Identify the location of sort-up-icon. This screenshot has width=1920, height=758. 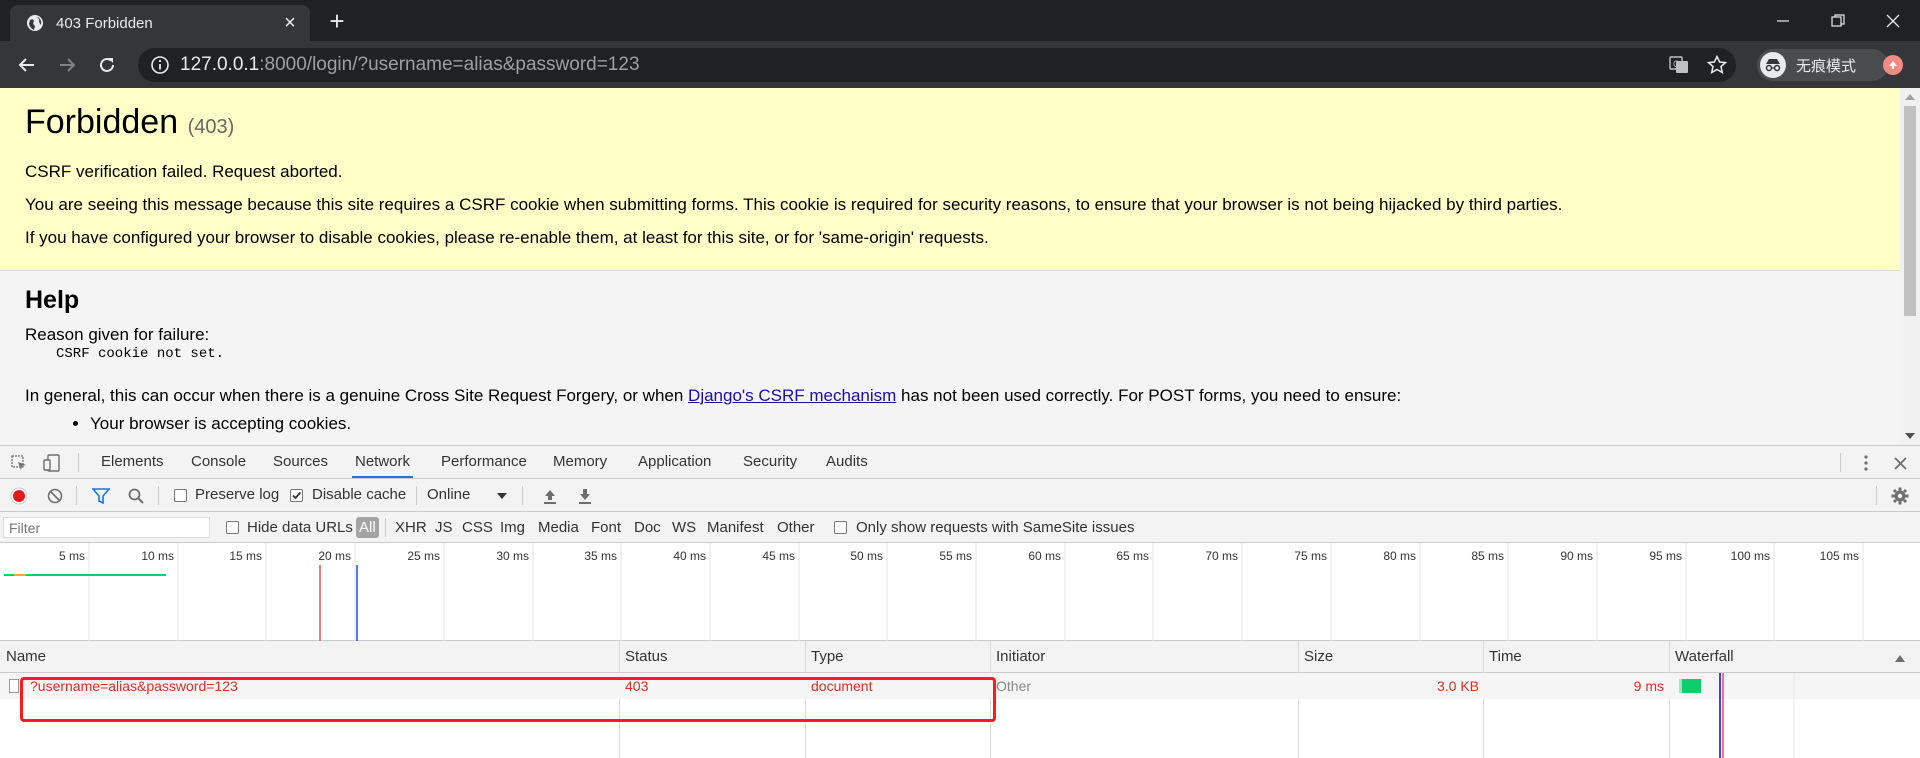
(1900, 658).